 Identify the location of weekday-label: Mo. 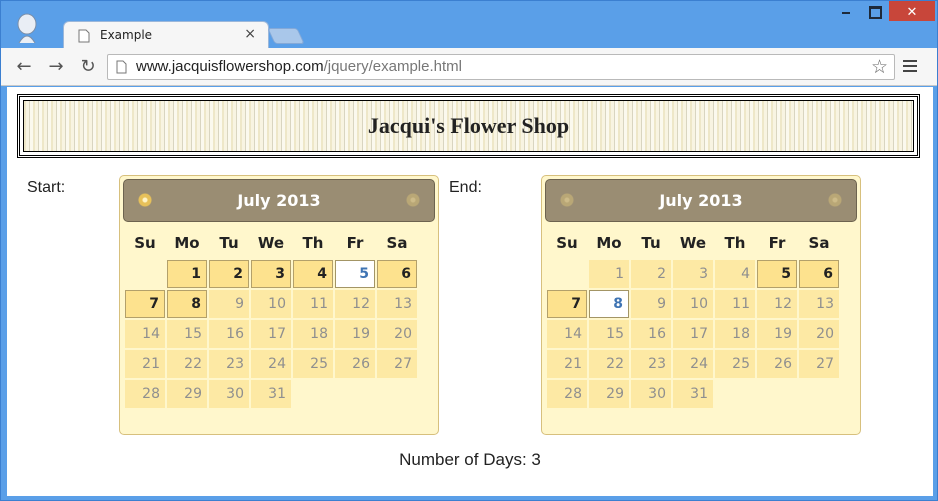
(609, 243).